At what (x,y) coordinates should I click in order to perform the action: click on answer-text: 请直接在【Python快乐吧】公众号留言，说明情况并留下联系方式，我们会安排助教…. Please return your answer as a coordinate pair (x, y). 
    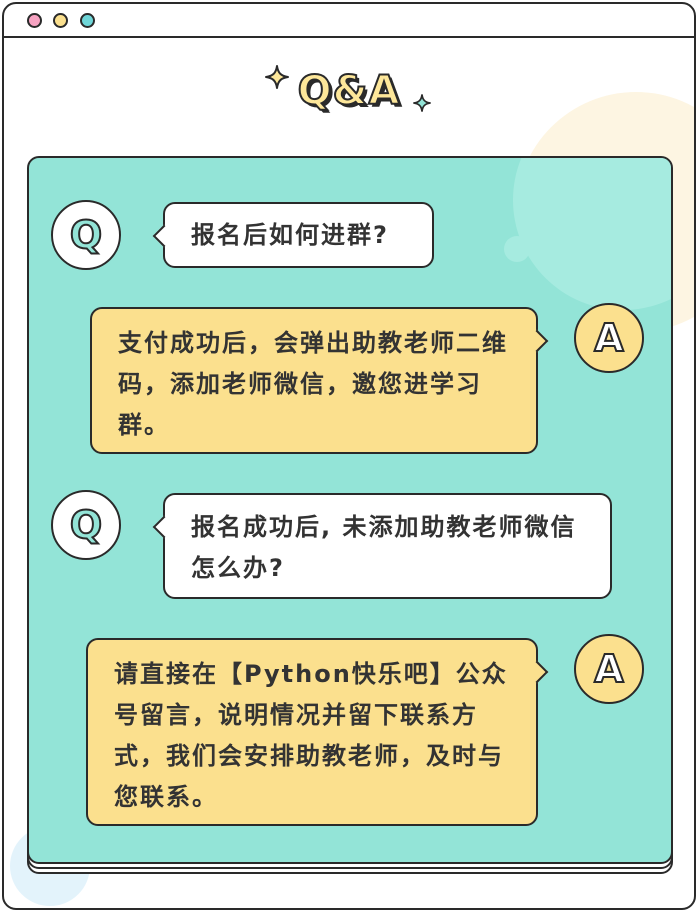
    Looking at the image, I should click on (311, 735).